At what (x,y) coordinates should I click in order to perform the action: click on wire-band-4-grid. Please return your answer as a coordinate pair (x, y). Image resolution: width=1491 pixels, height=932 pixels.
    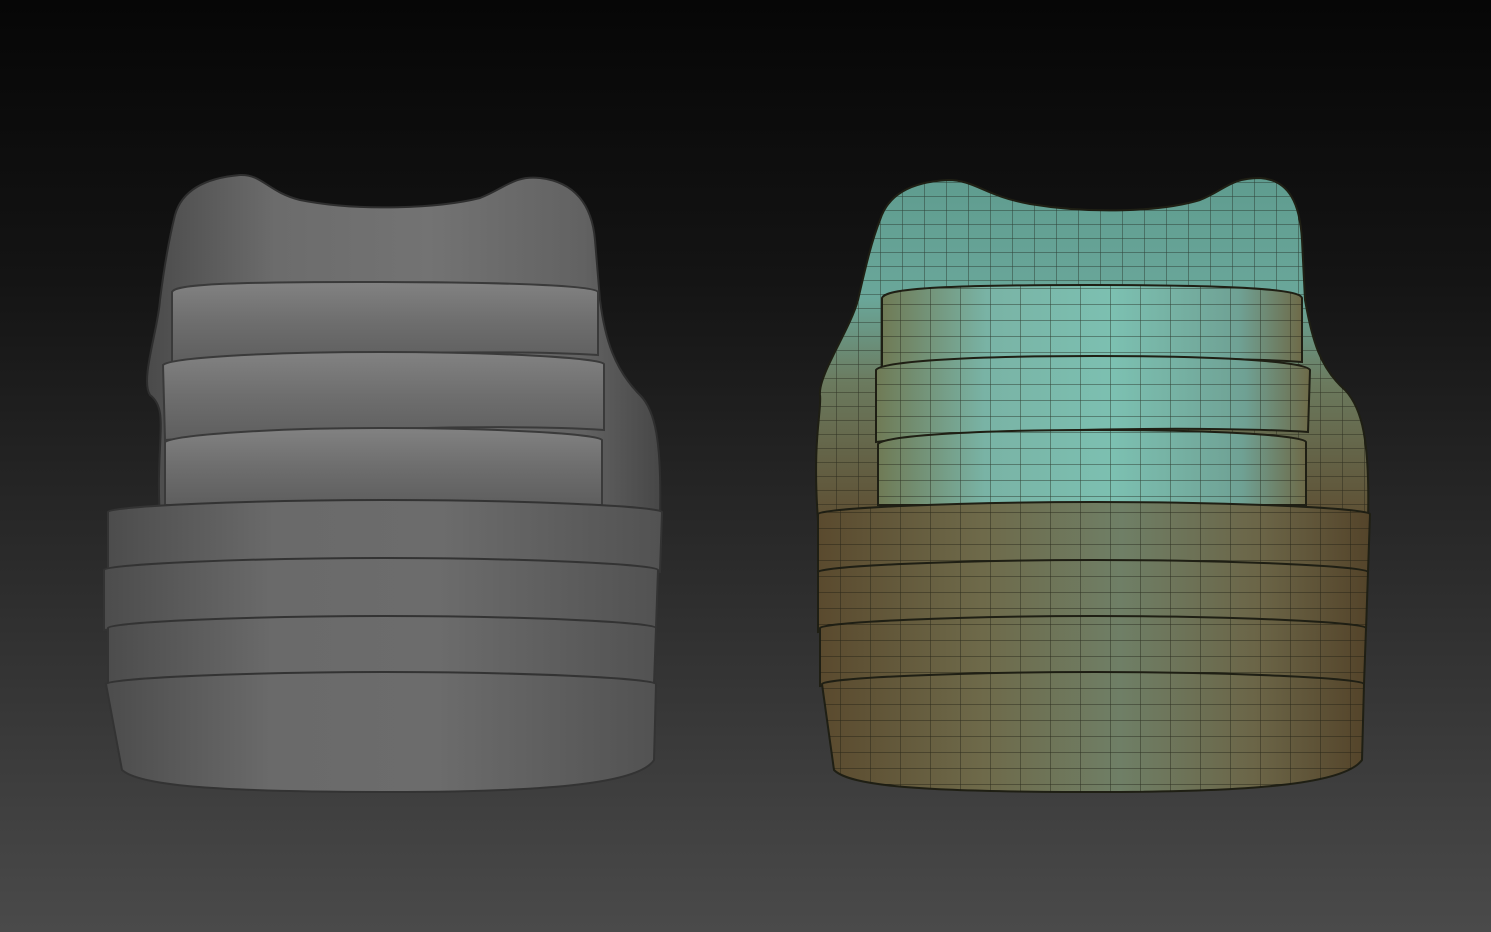
    Looking at the image, I should click on (1093, 732).